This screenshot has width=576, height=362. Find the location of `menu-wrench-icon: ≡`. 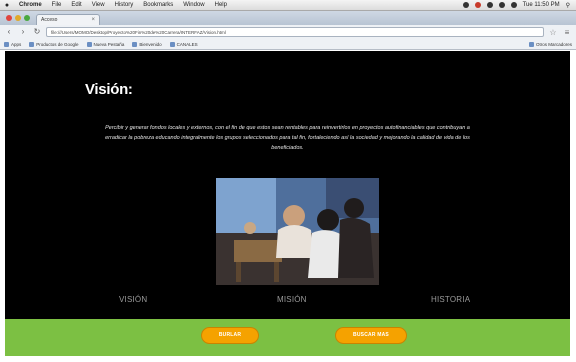

menu-wrench-icon: ≡ is located at coordinates (567, 32).